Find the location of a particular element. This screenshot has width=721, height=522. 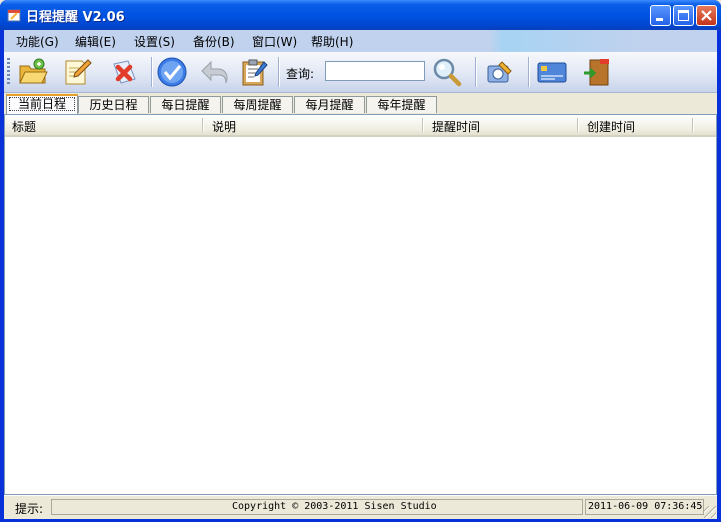

open-folder-icon is located at coordinates (33, 72).